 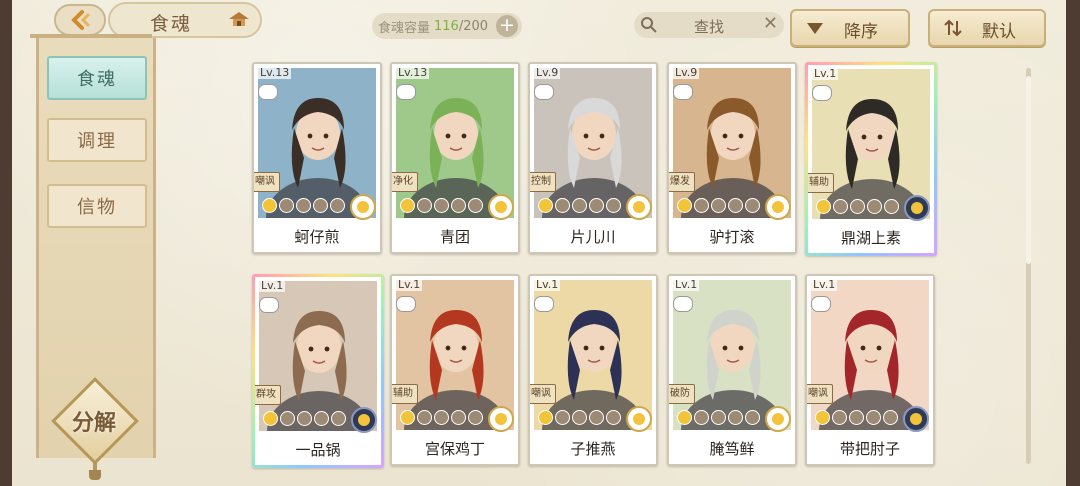 I want to click on character-name: 子推燕, so click(x=593, y=449).